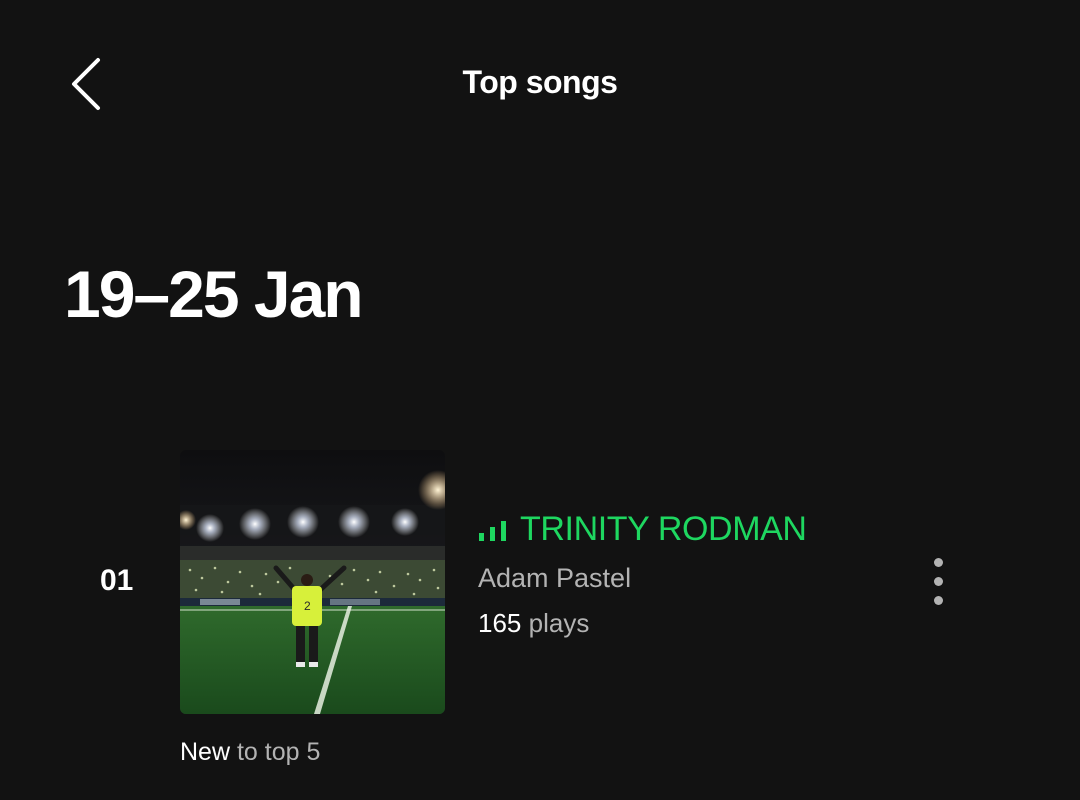 The height and width of the screenshot is (800, 1080). What do you see at coordinates (214, 294) in the screenshot?
I see `week-range-title: 19–25 Jan` at bounding box center [214, 294].